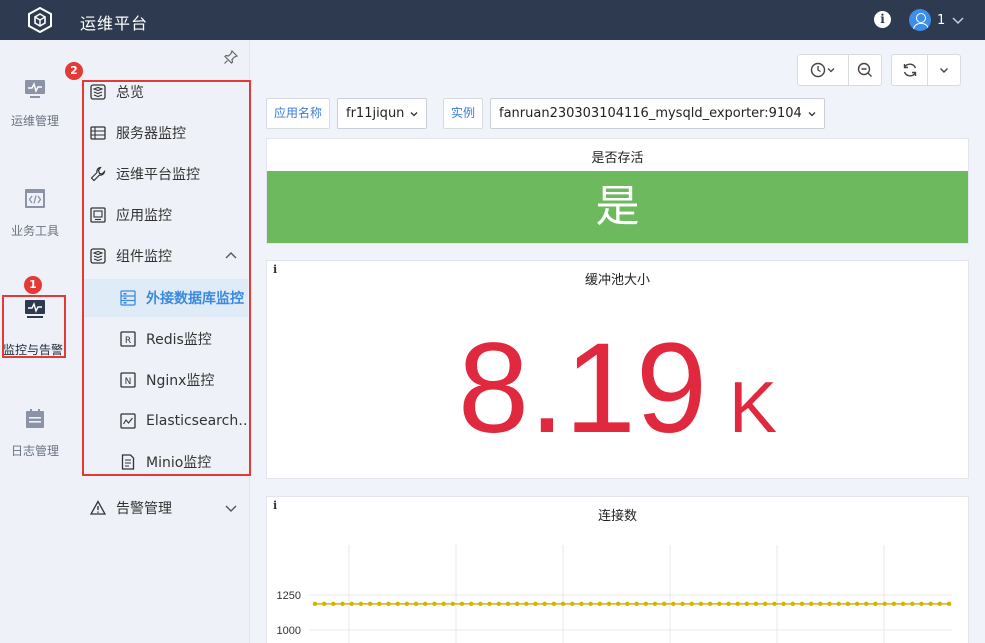 This screenshot has height=643, width=985. What do you see at coordinates (35, 198) in the screenshot?
I see `code-window-icon` at bounding box center [35, 198].